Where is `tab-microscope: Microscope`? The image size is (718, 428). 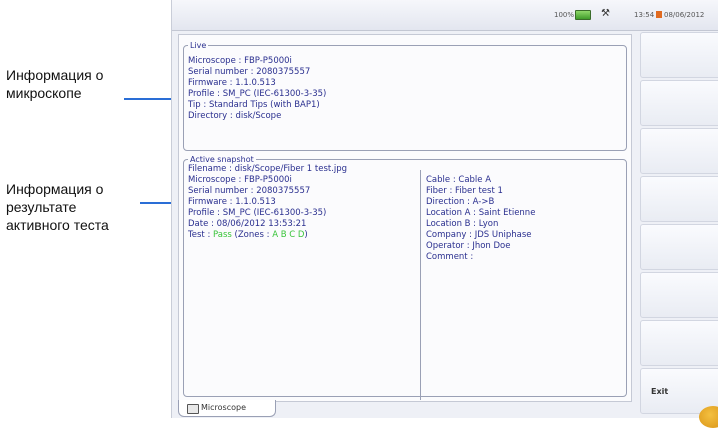
tab-microscope: Microscope is located at coordinates (227, 408).